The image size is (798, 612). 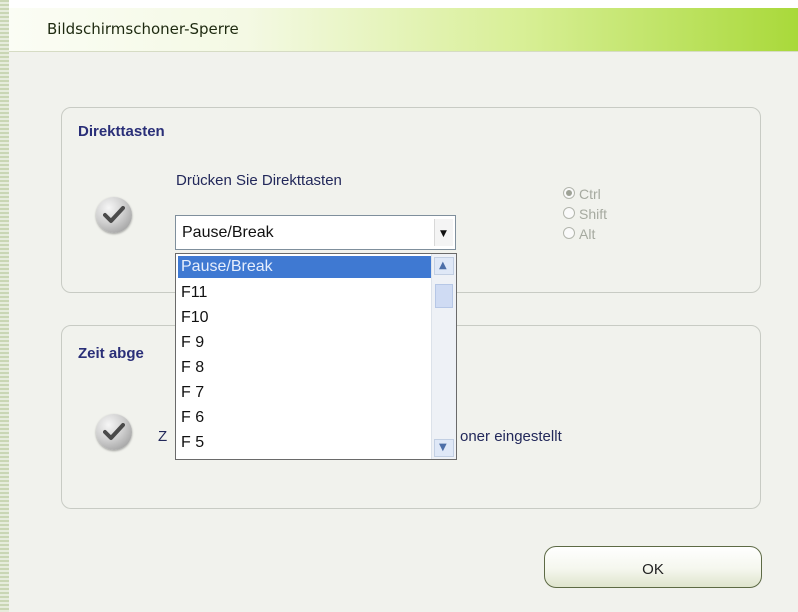 What do you see at coordinates (653, 569) in the screenshot?
I see `ok-button-label: OK` at bounding box center [653, 569].